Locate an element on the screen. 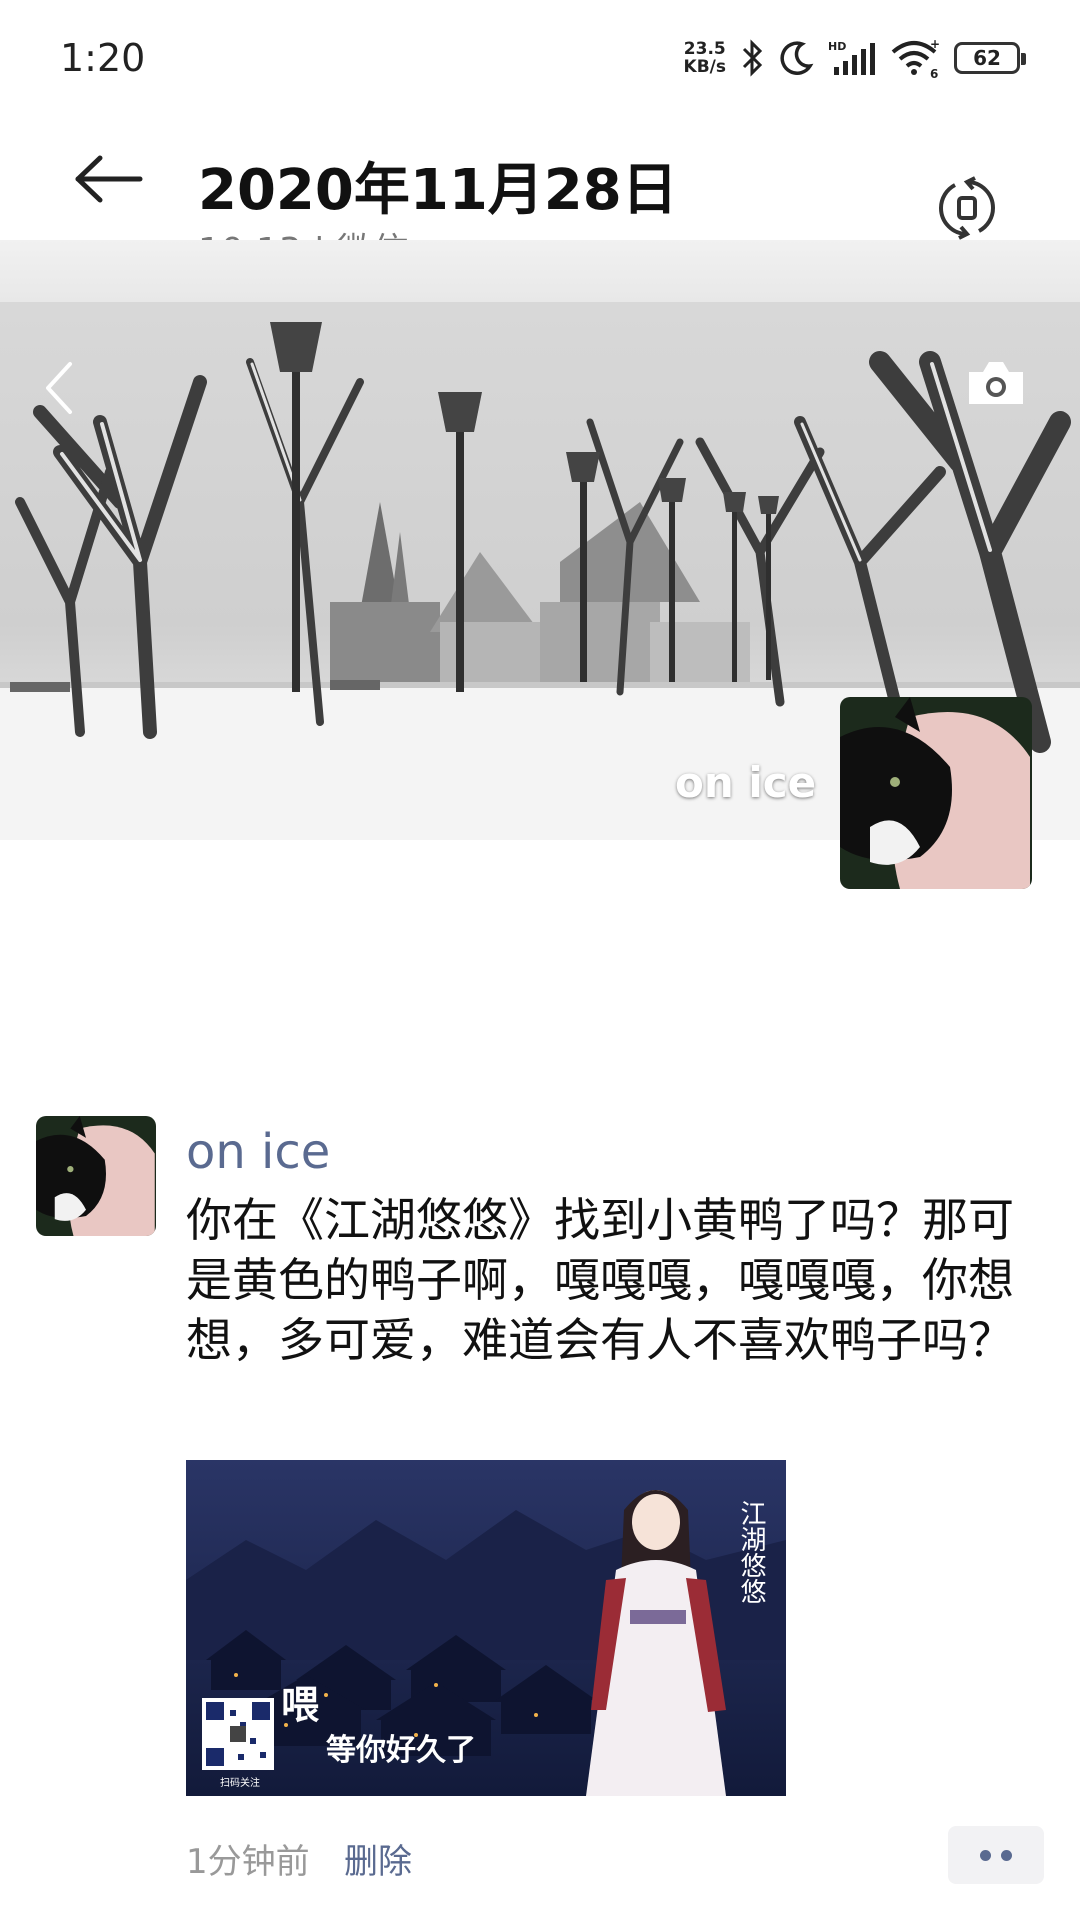 Image resolution: width=1080 pixels, height=1926 pixels. camera-icon is located at coordinates (996, 383).